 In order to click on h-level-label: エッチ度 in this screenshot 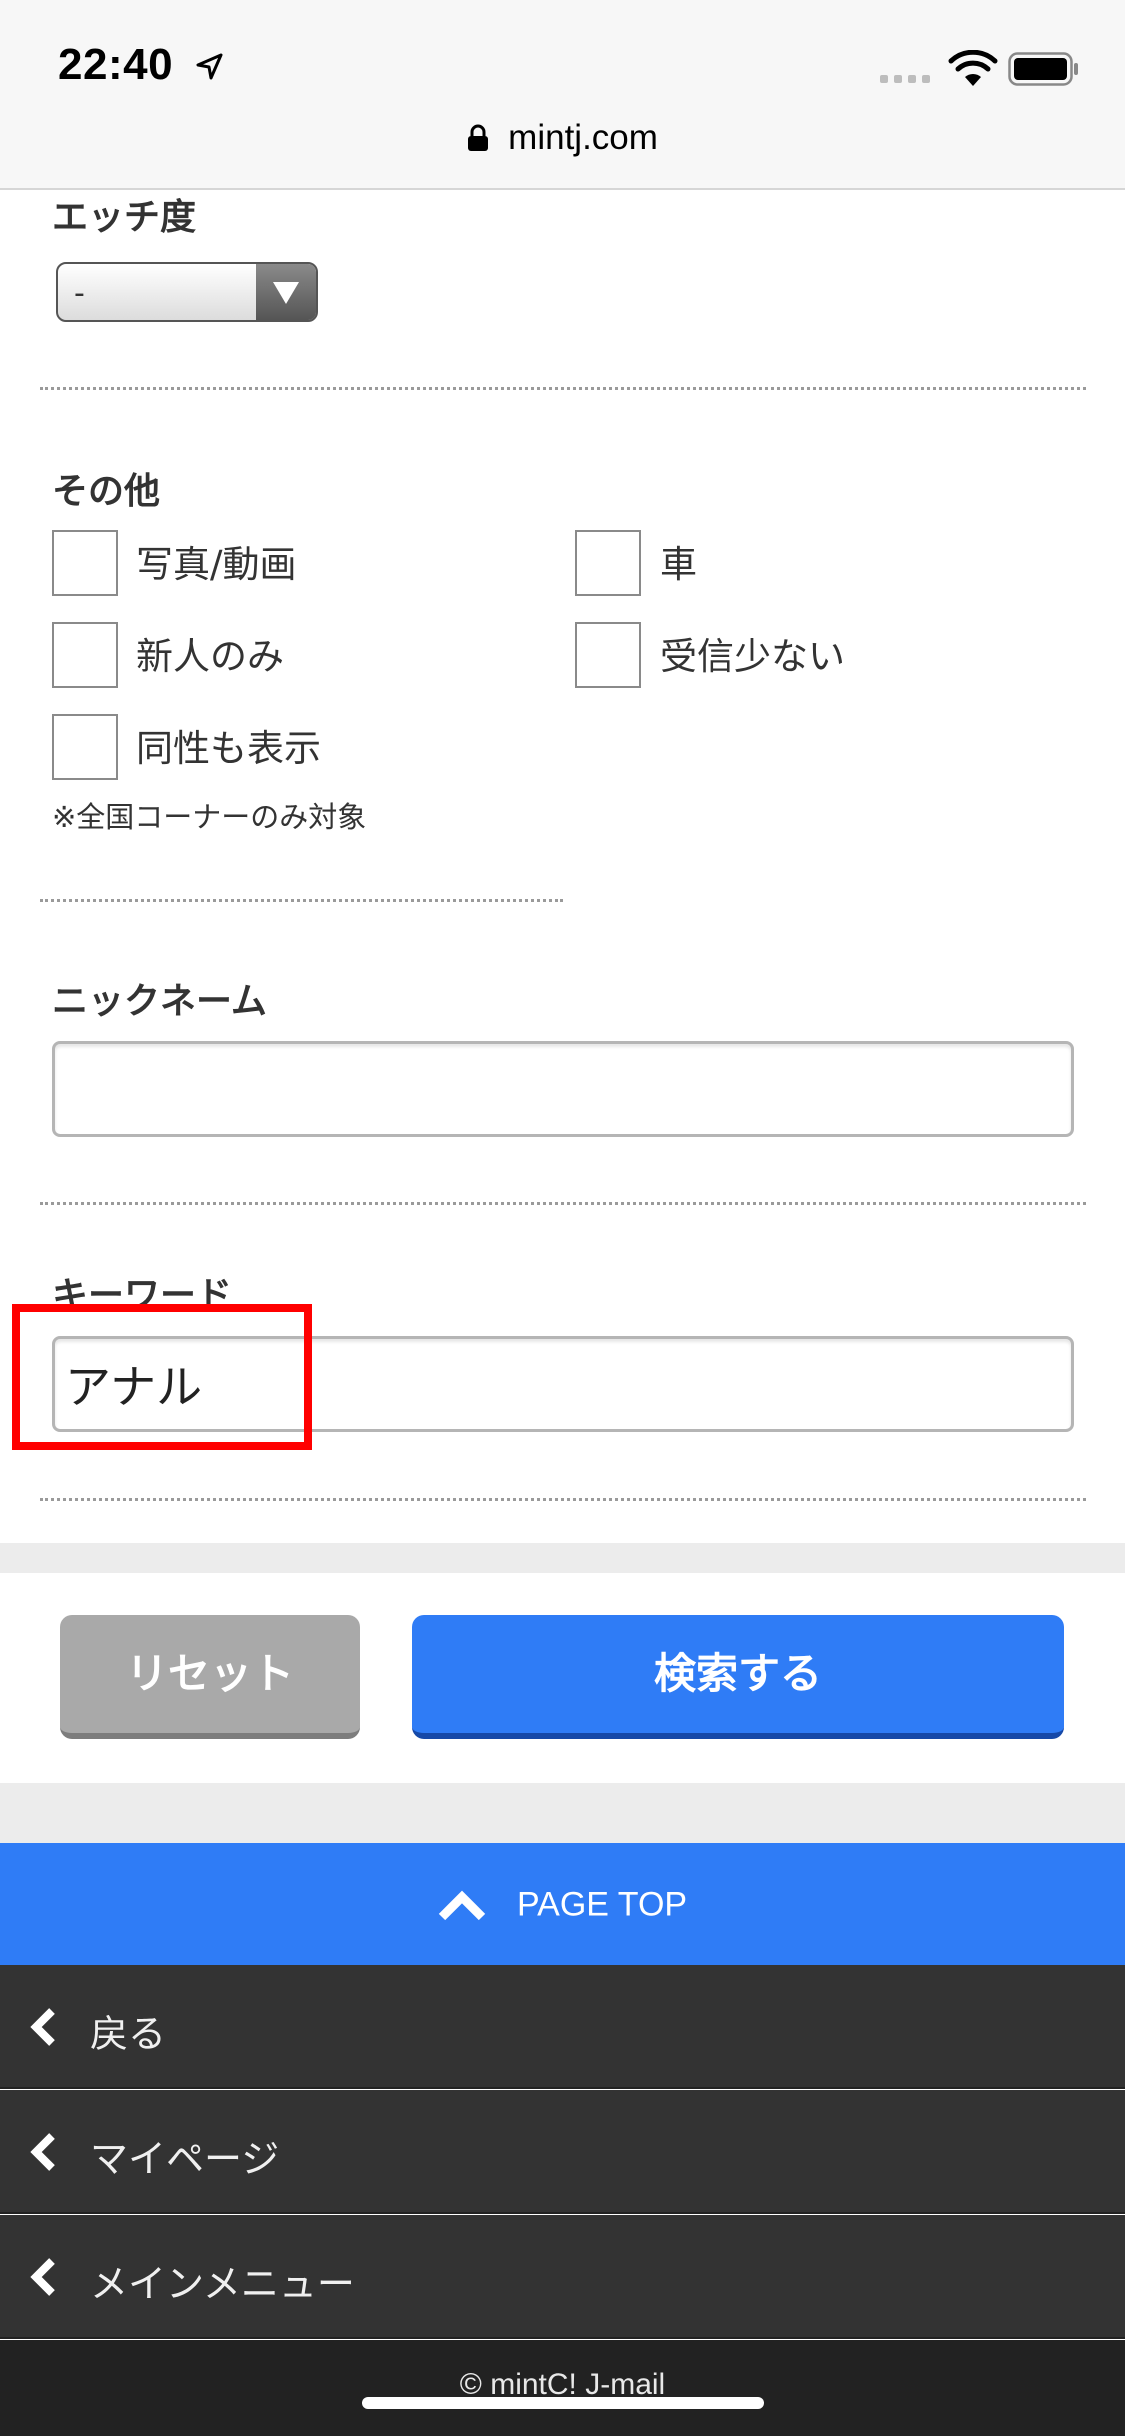, I will do `click(124, 217)`.